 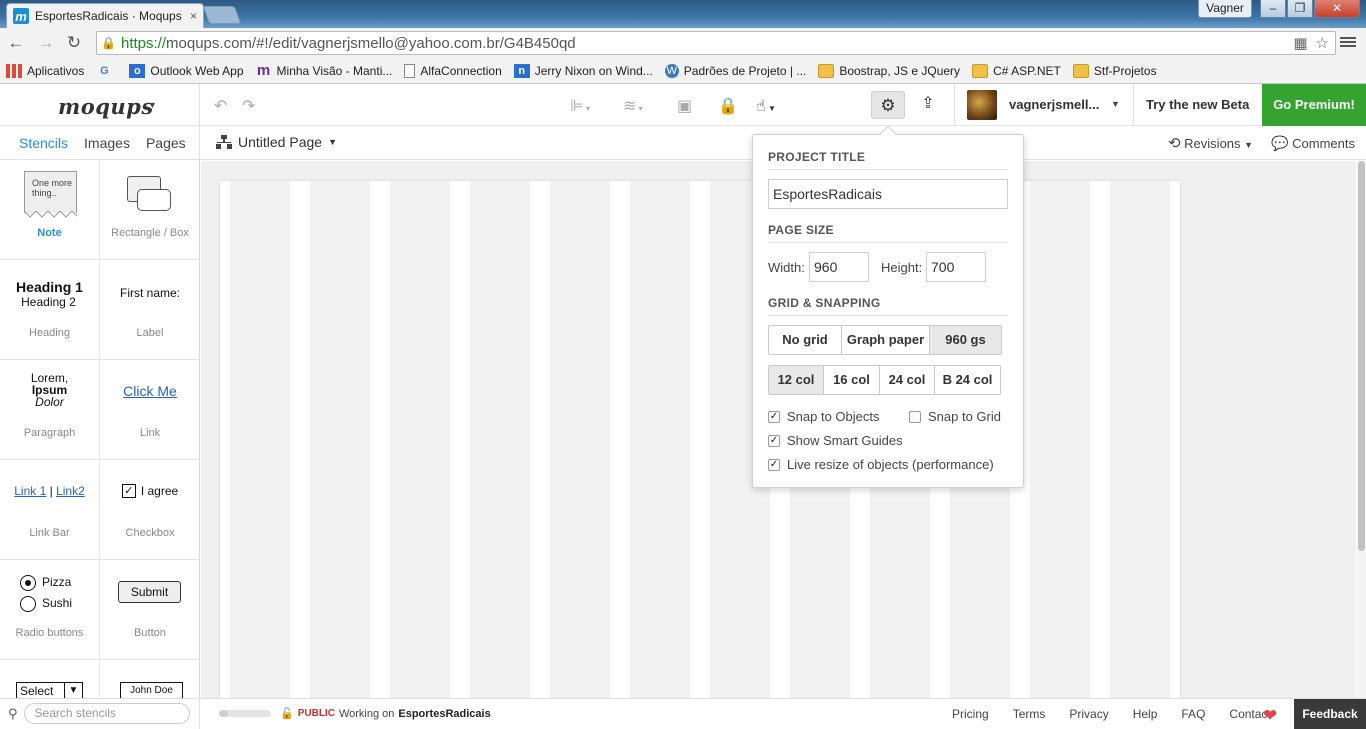 I want to click on smart-guides-checkbox: ✓ Show Smart Guides, so click(x=835, y=440).